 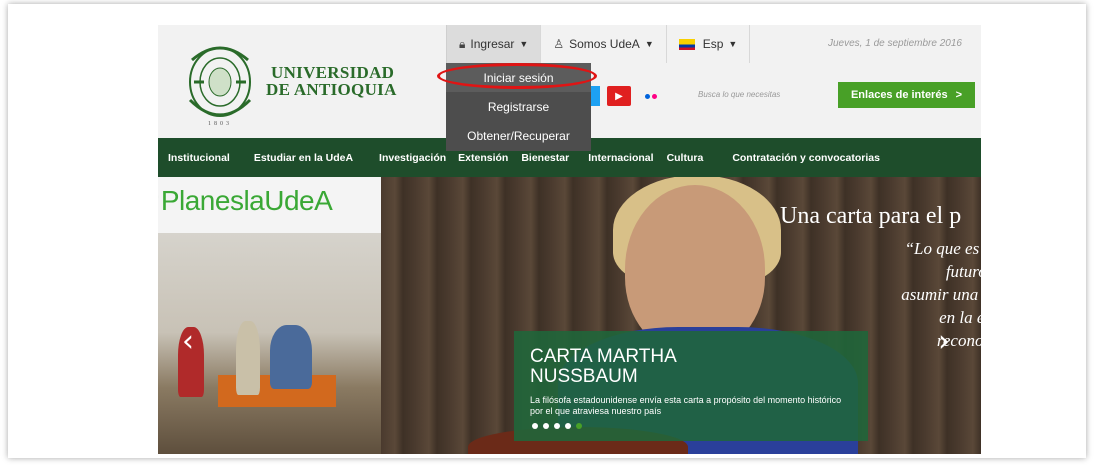 I want to click on user-icon: ♙, so click(x=559, y=44).